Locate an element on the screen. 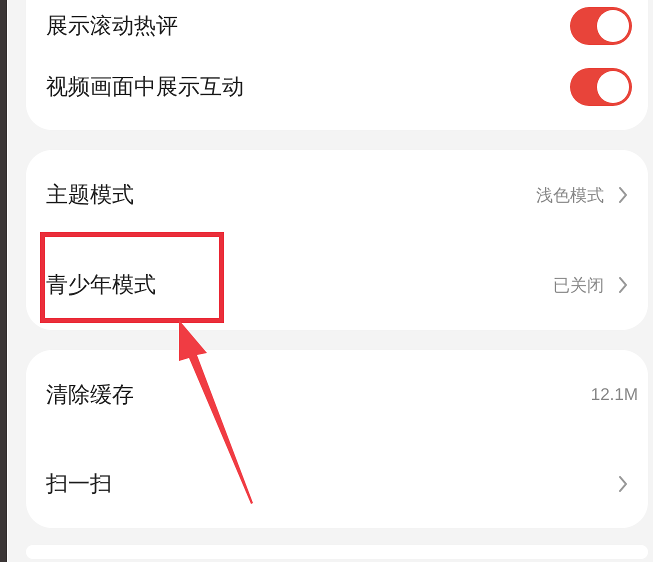 This screenshot has width=653, height=562. setting-label: 展示滚动热评 is located at coordinates (112, 26).